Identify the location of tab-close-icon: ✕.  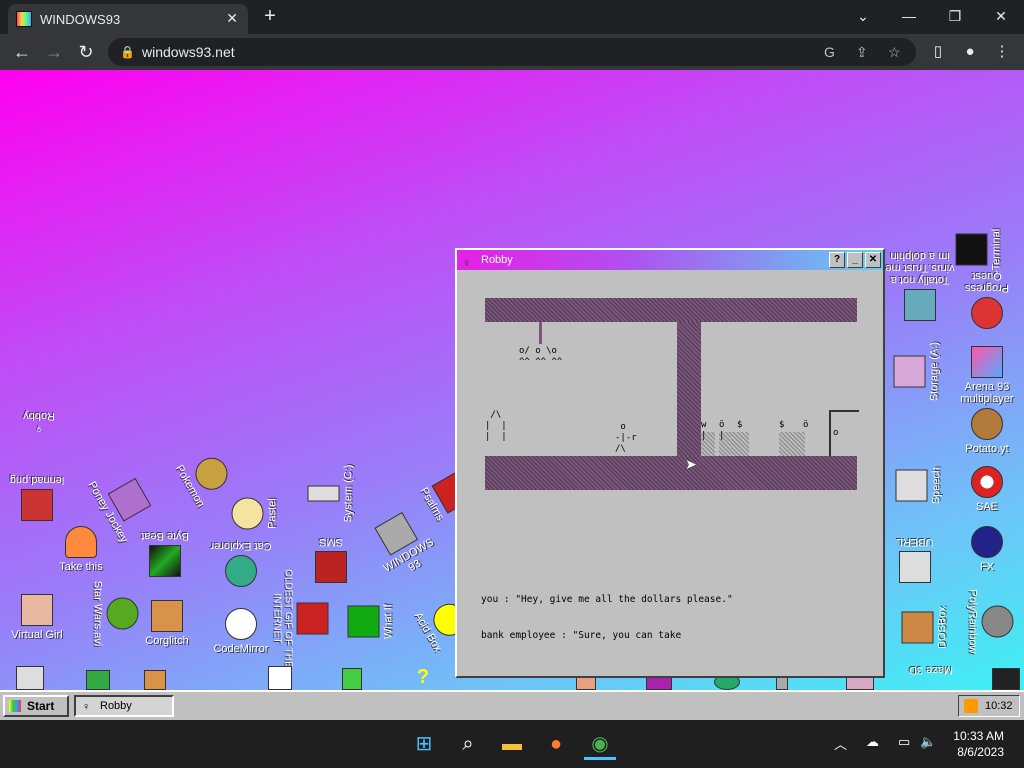
(232, 18).